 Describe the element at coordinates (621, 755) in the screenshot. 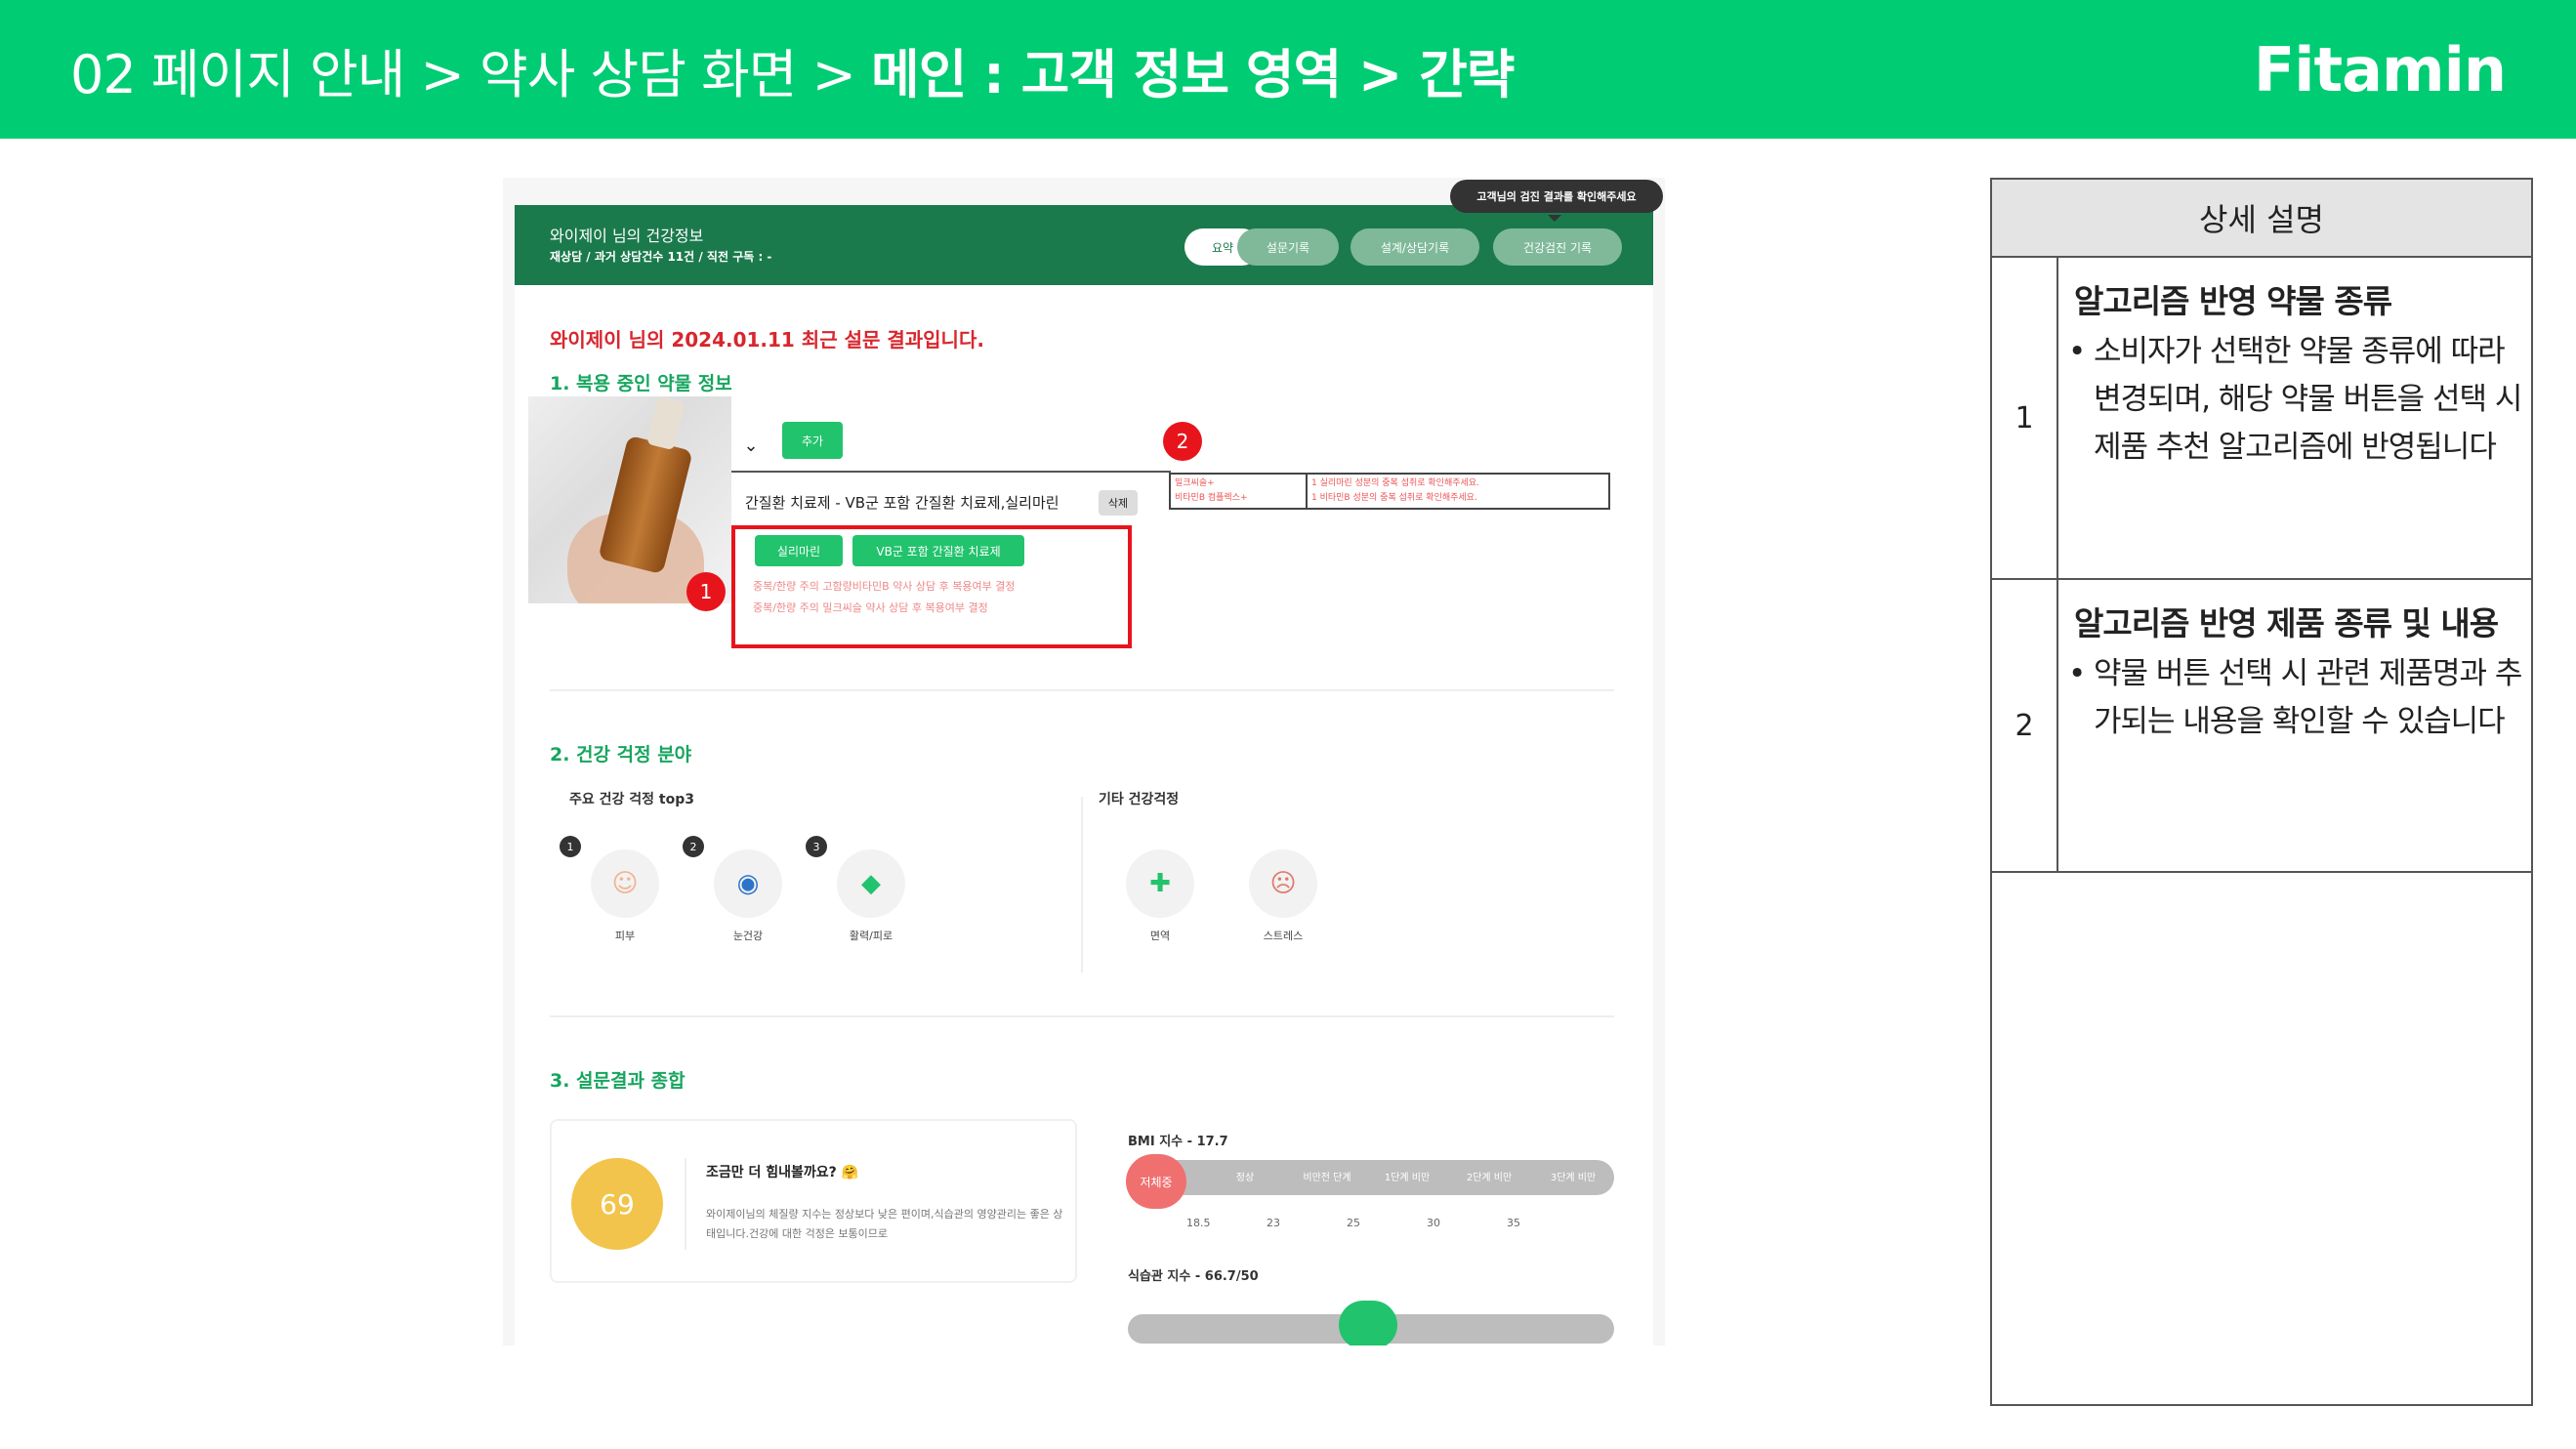

I see `section-health-concern: 2. 건강 걱정 분야` at that location.